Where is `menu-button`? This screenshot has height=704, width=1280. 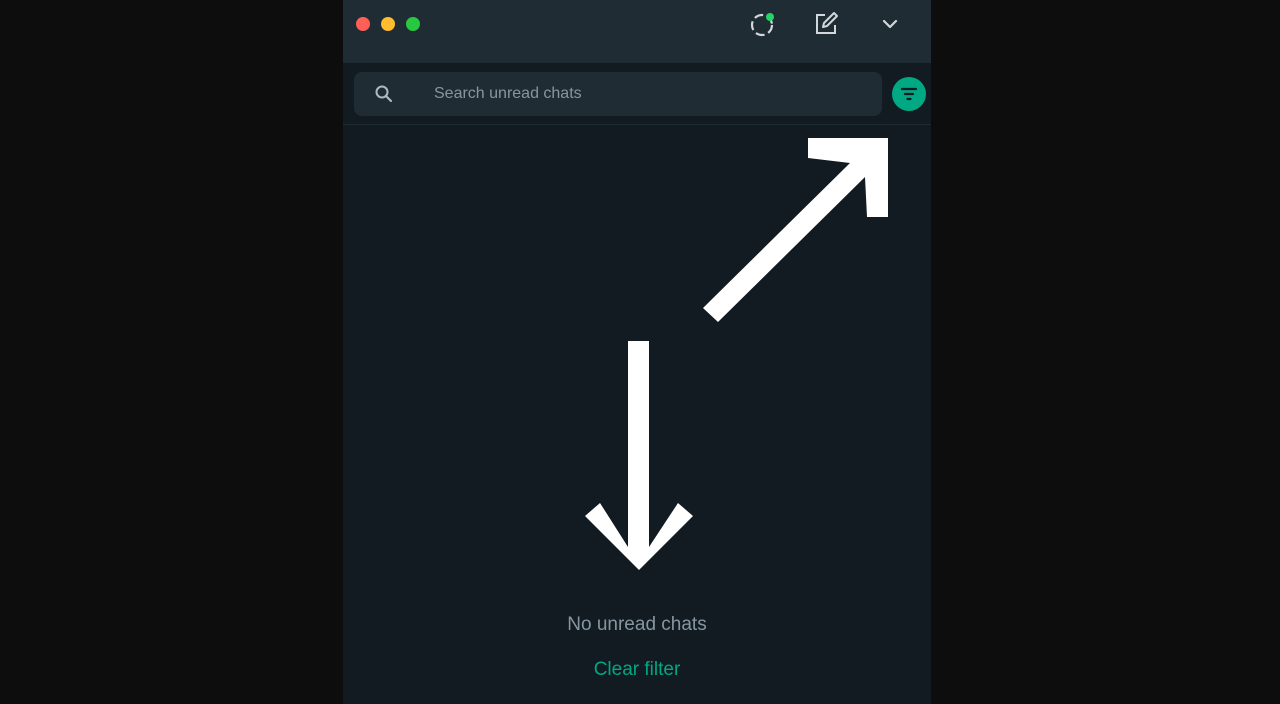 menu-button is located at coordinates (890, 24).